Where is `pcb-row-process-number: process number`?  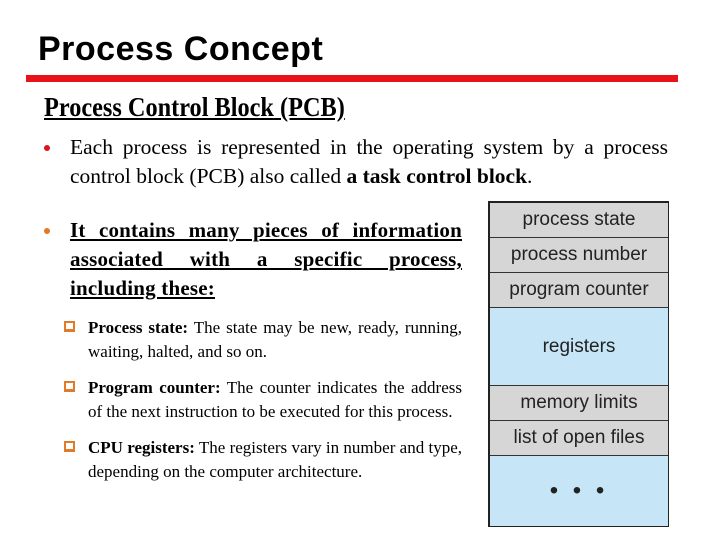
pcb-row-process-number: process number is located at coordinates (579, 255).